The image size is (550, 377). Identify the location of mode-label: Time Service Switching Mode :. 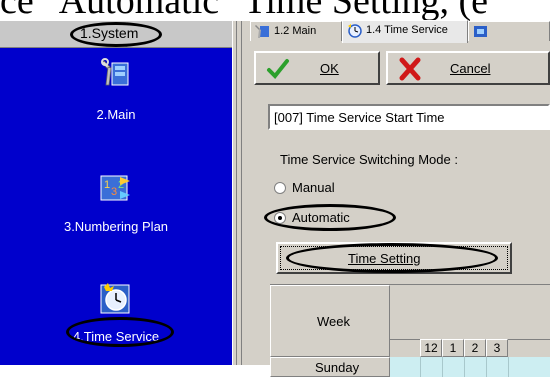
(369, 159).